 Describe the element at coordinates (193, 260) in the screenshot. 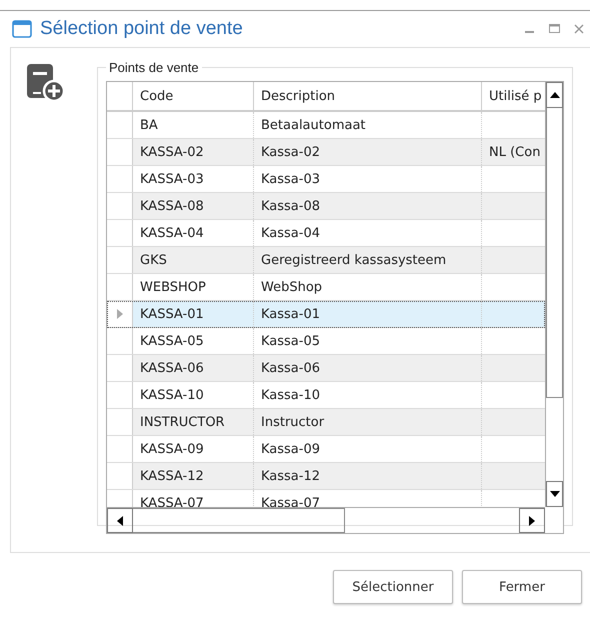

I see `table-cell: GKS` at that location.